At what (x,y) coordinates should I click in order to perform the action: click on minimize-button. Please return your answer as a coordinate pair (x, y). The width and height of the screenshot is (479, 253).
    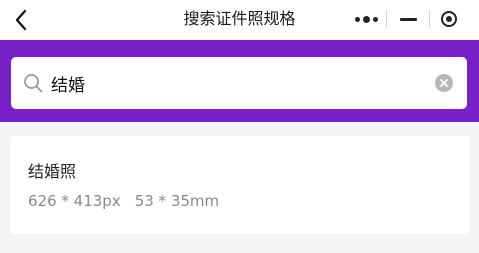
    Looking at the image, I should click on (408, 19).